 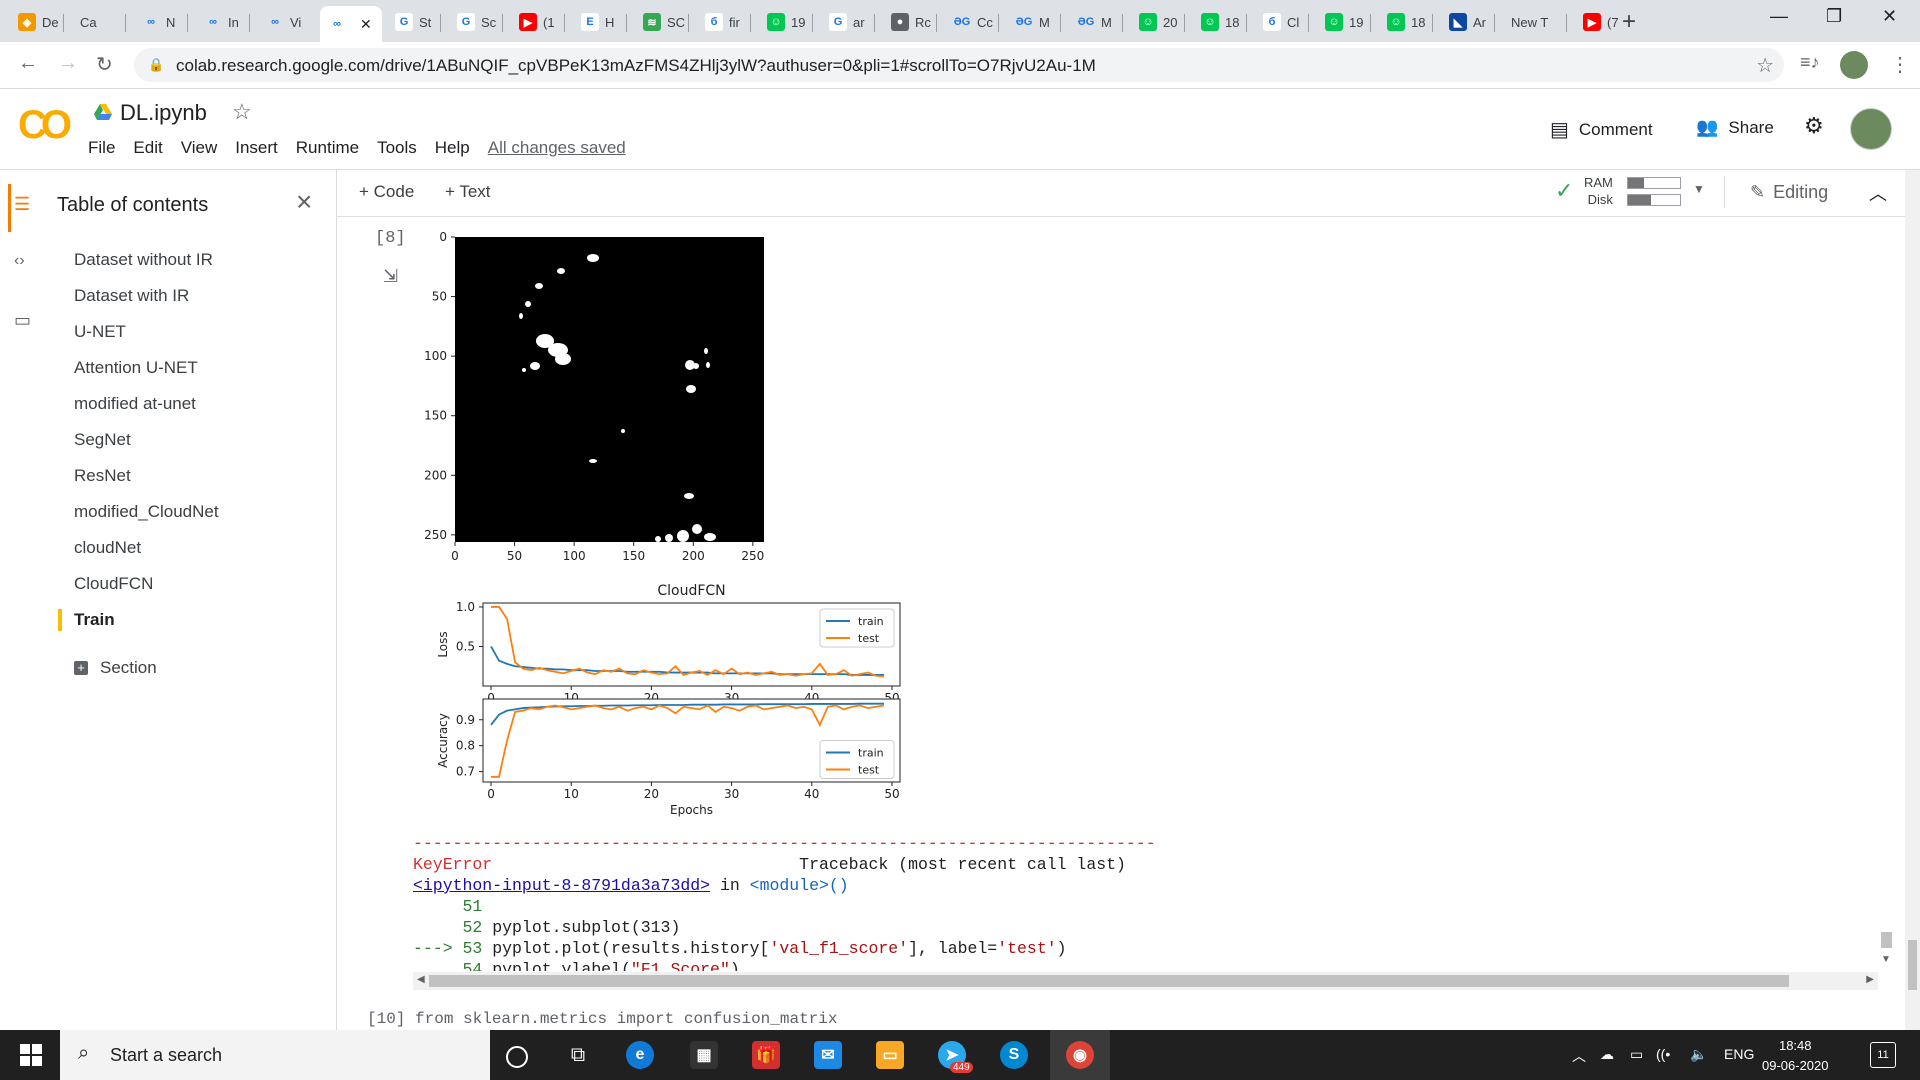 I want to click on browser-tab: G St, so click(x=415, y=22).